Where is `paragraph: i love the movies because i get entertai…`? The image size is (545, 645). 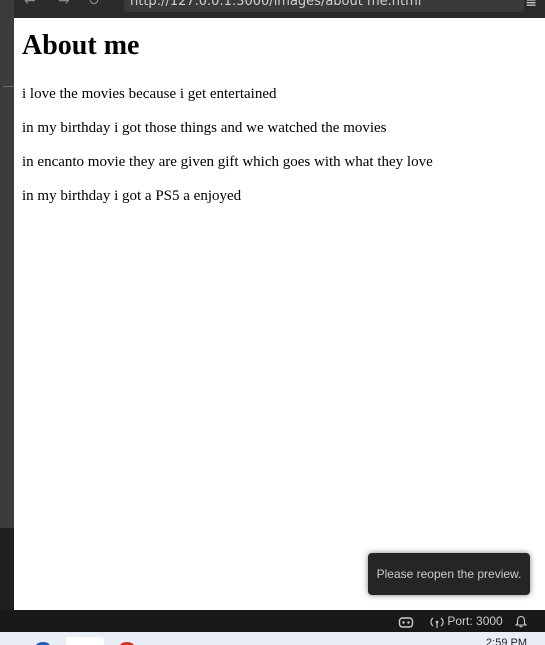
paragraph: i love the movies because i get entertai… is located at coordinates (149, 94).